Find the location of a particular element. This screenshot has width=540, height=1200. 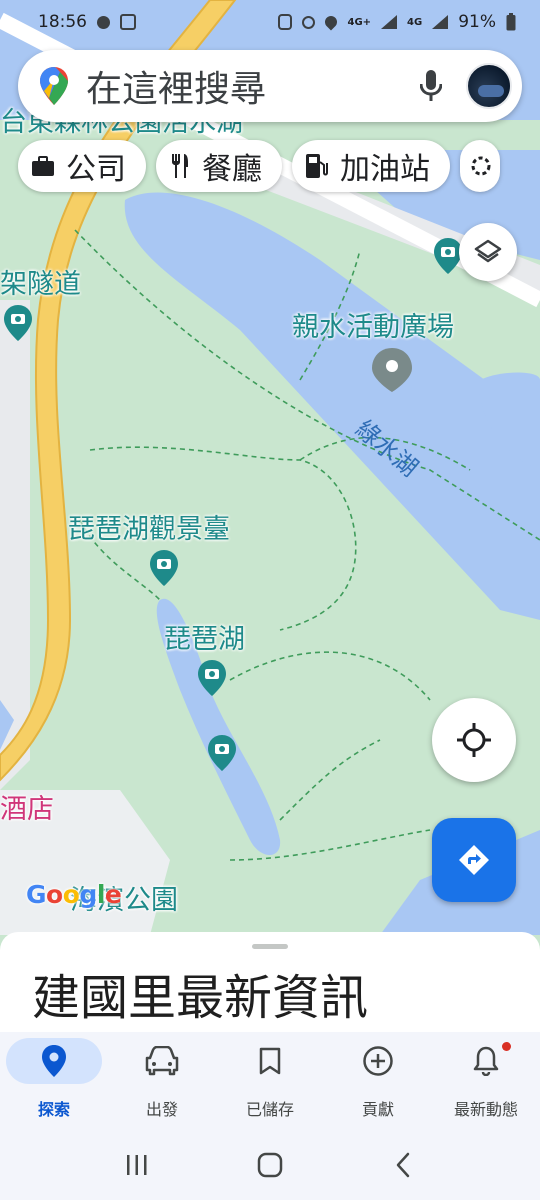

sheet-drag-handle is located at coordinates (270, 946).